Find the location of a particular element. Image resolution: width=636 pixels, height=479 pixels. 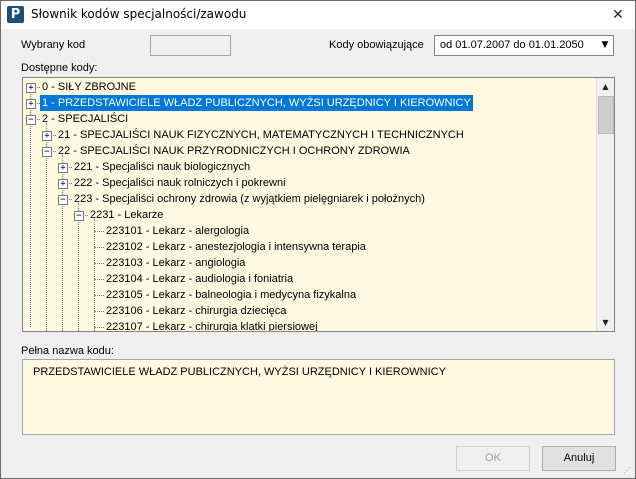

valid-codes-value: od 01.07.2007 do 01.01.2050 is located at coordinates (512, 45).